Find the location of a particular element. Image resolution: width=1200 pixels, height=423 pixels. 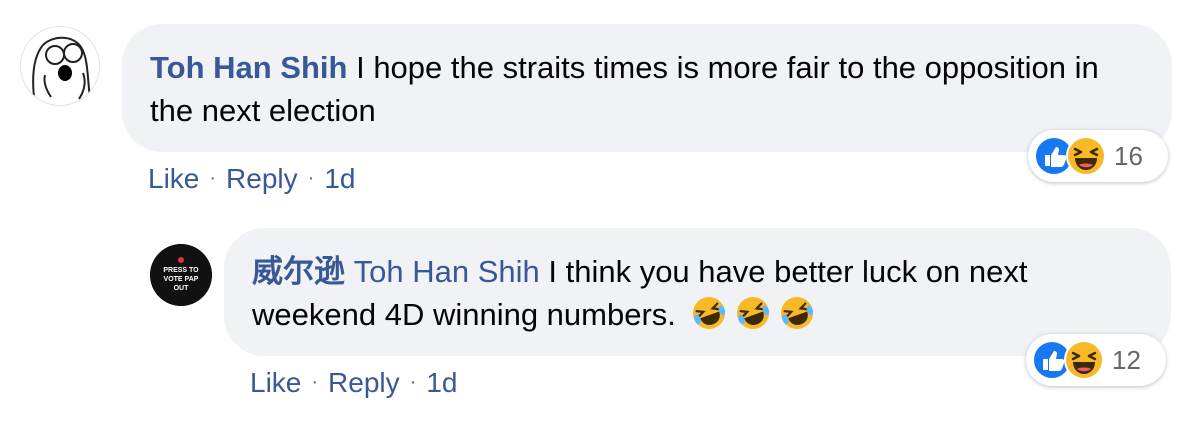

badge-avatar-icon: PRESS TO VOTE PAP OUT is located at coordinates (181, 275).